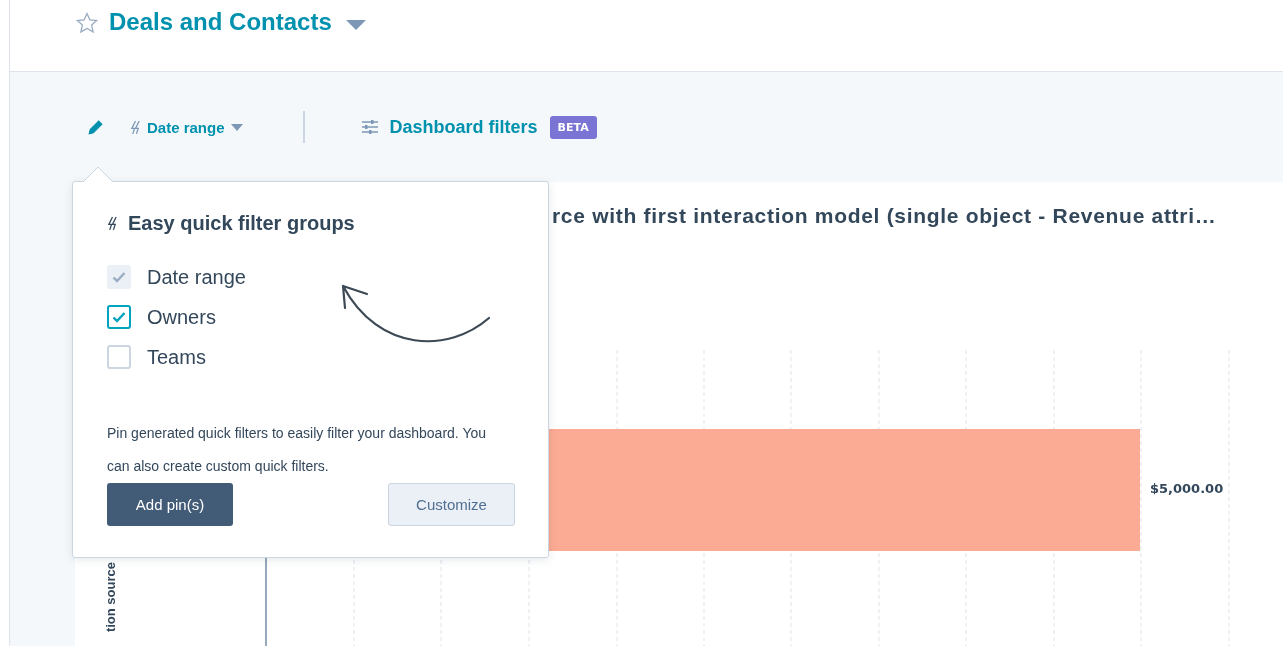 The width and height of the screenshot is (1283, 646). Describe the element at coordinates (1187, 488) in the screenshot. I see `bar-value-label: $5,000.00` at that location.